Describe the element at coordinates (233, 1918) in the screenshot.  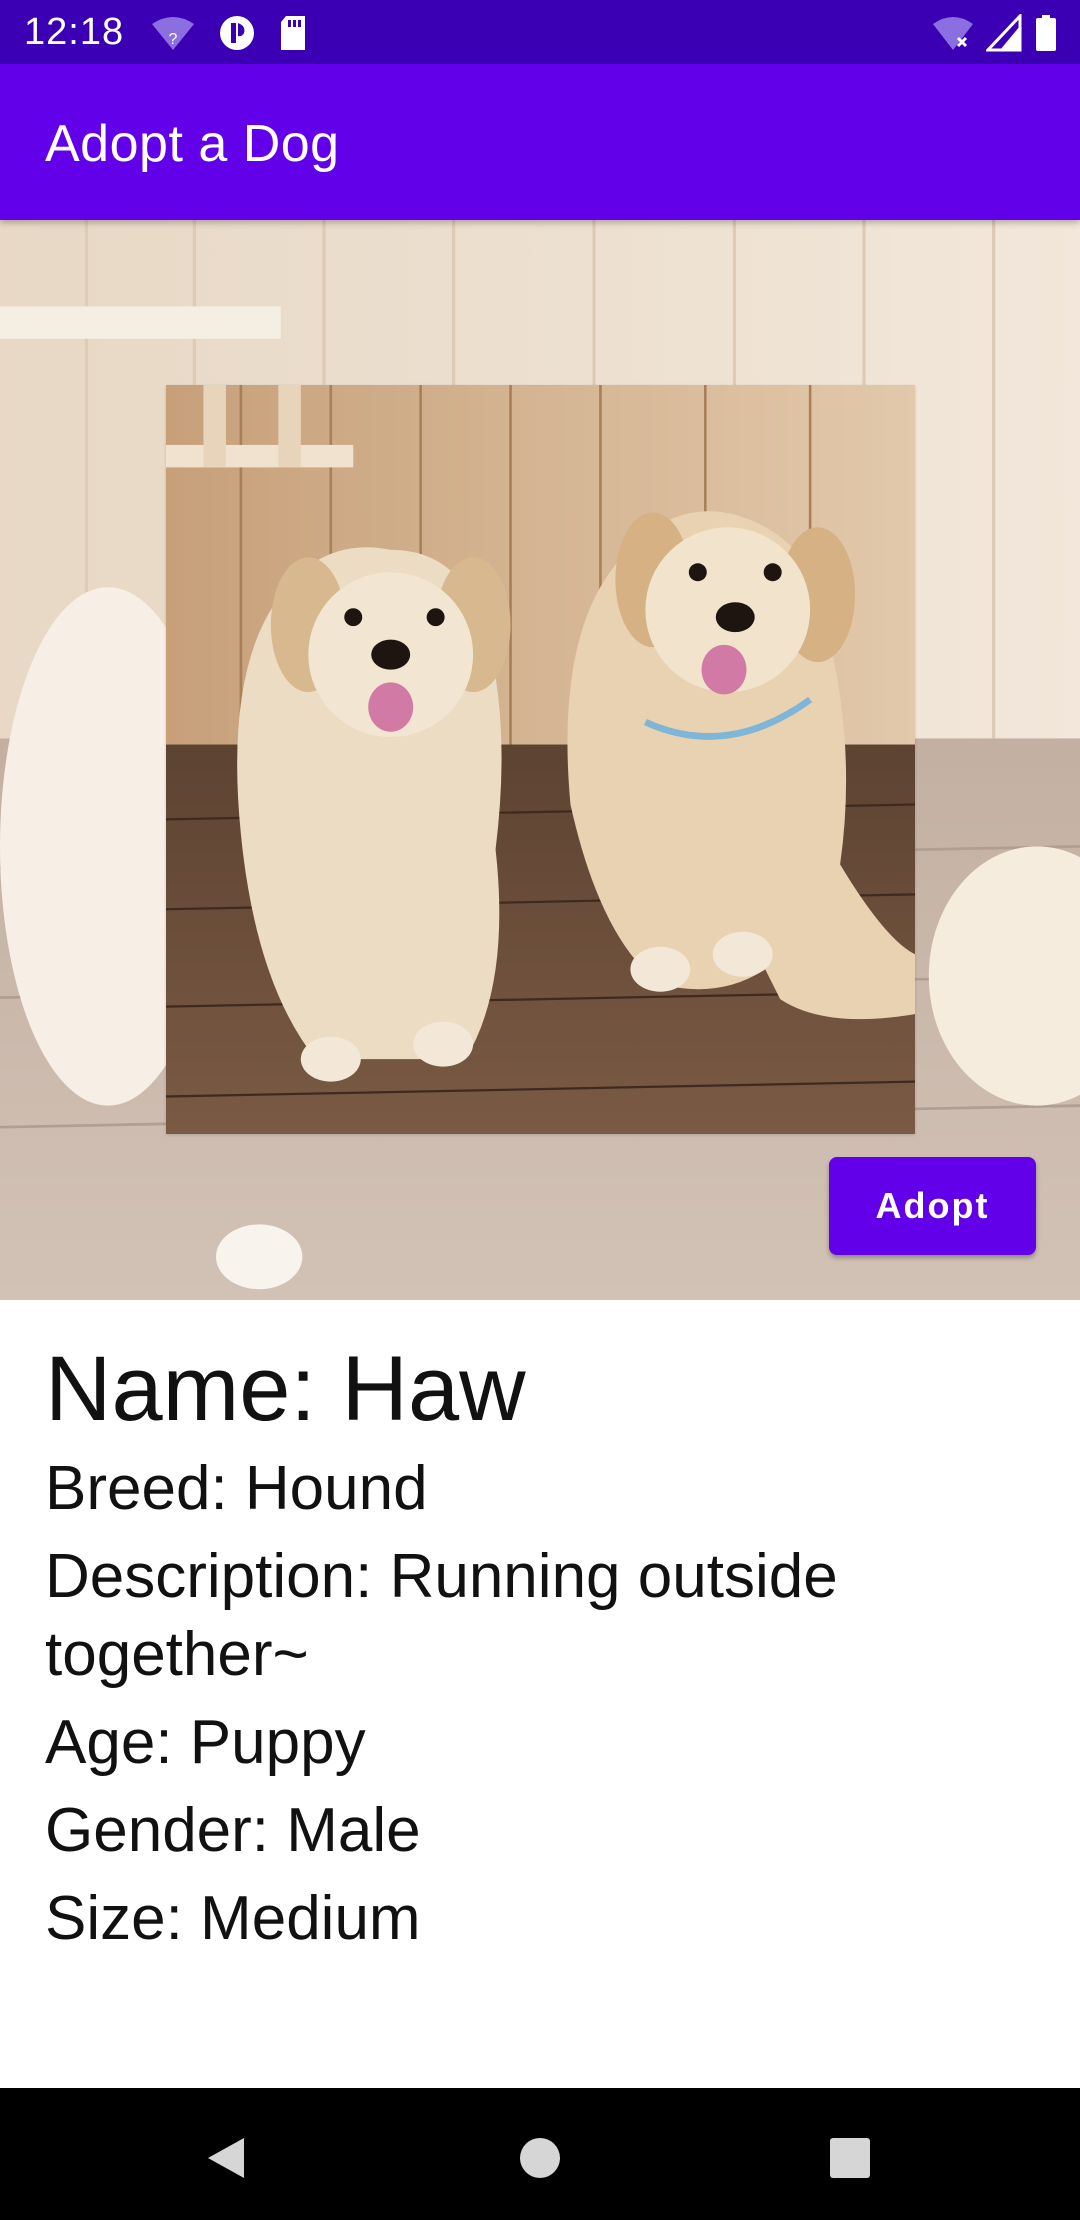
I see `dog-size: Size: Medium` at that location.